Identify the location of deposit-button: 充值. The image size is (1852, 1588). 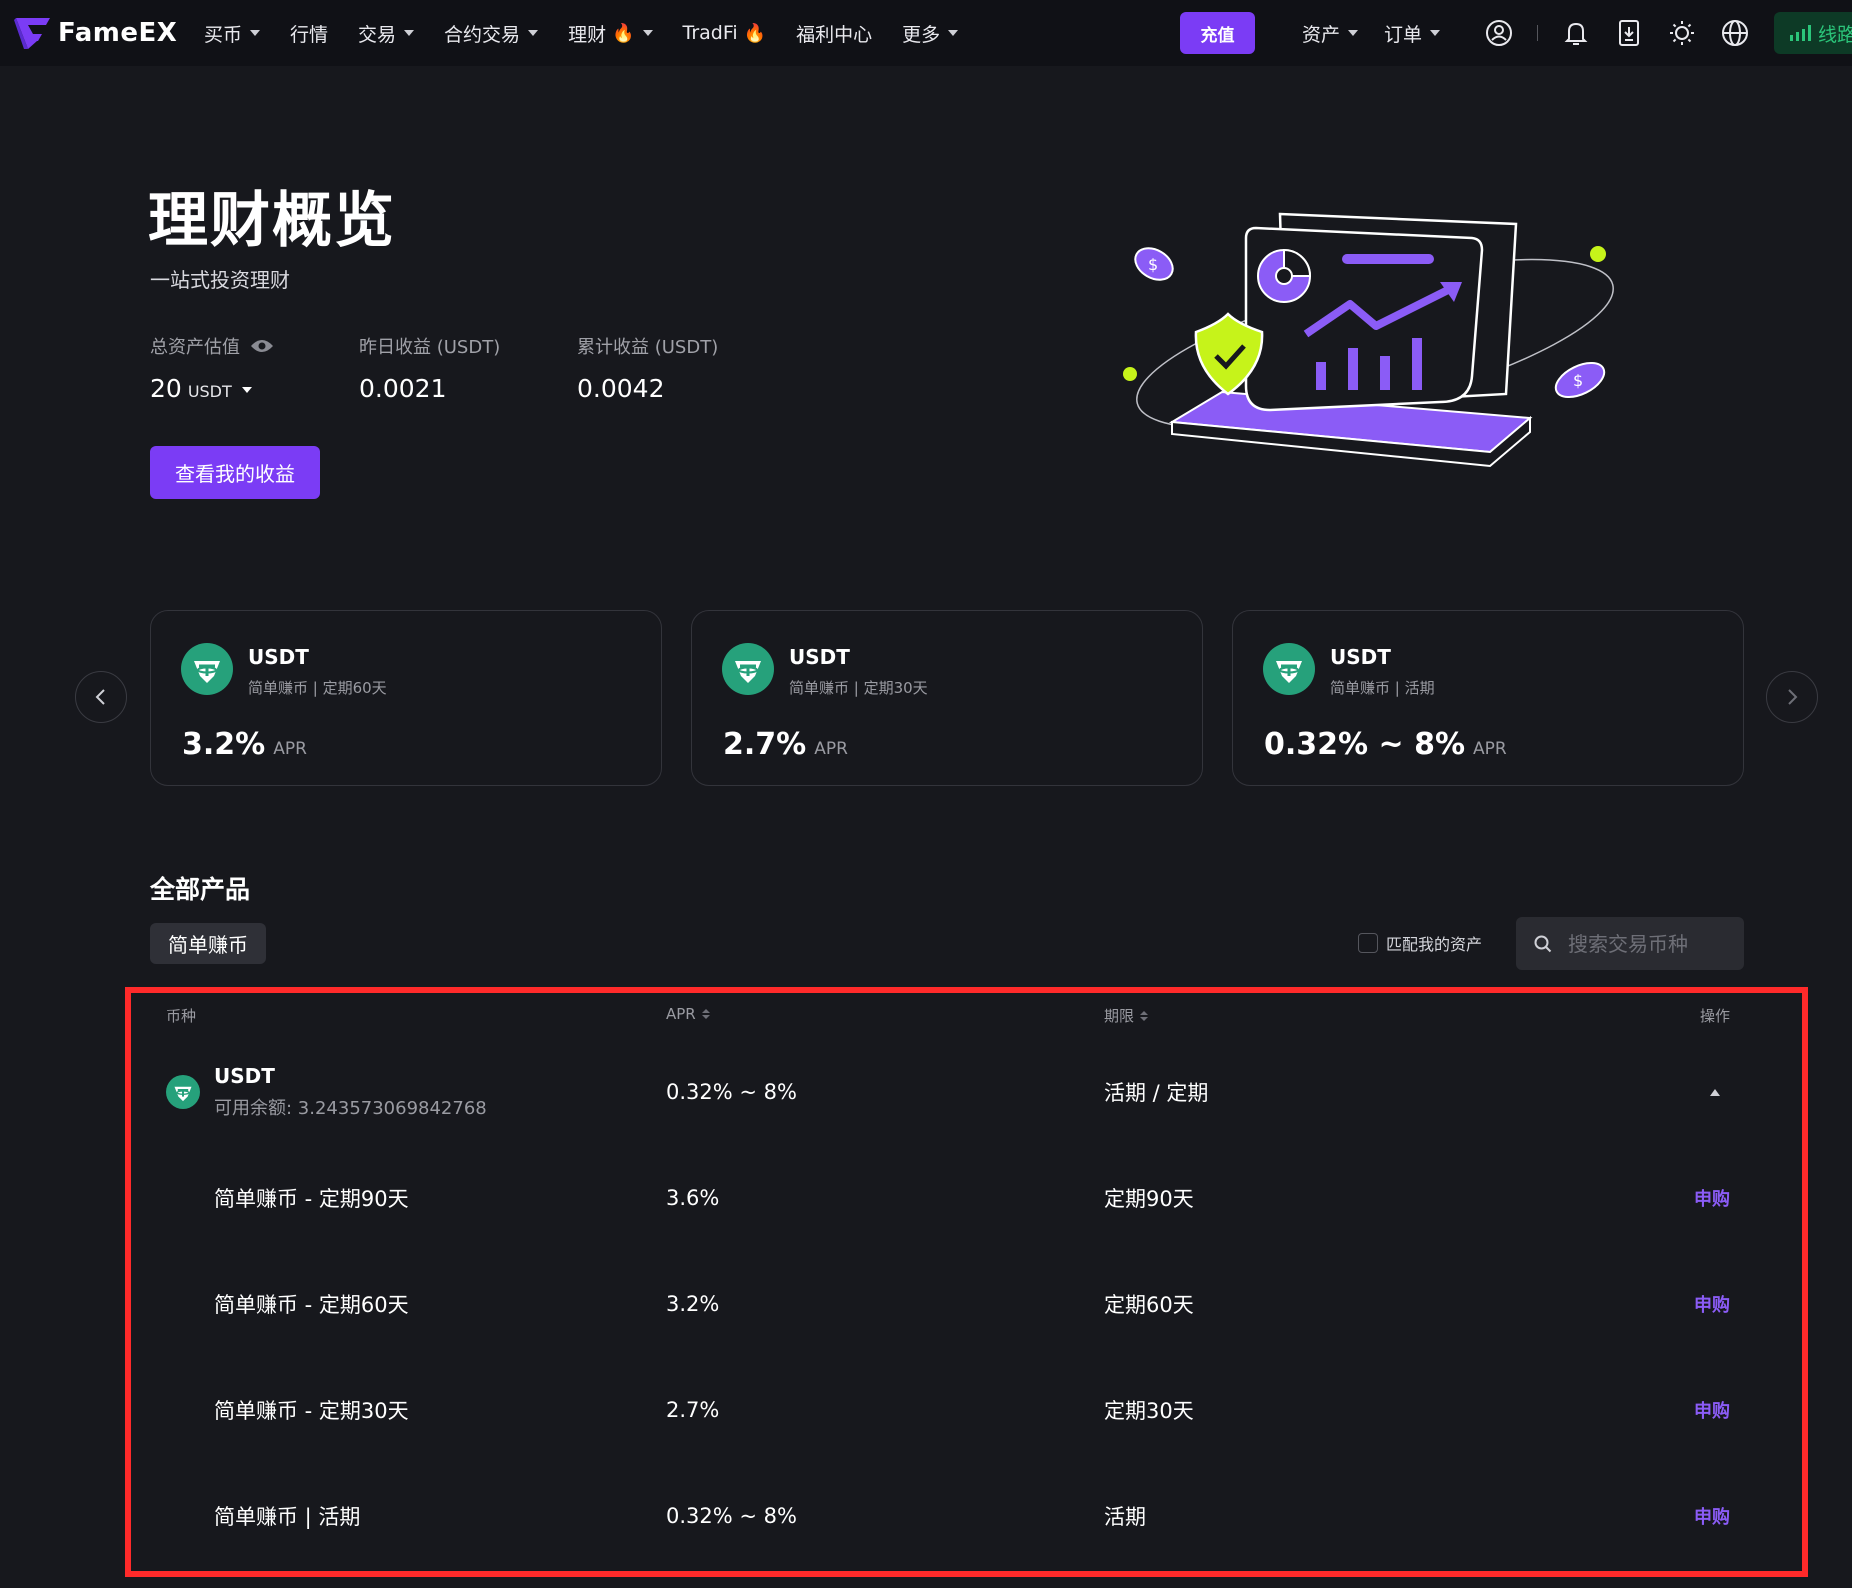
(1217, 33).